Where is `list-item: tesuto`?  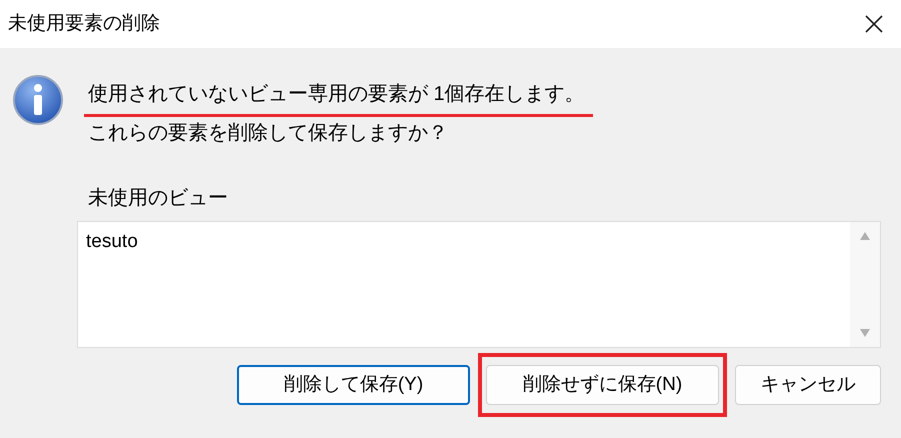 list-item: tesuto is located at coordinates (468, 242).